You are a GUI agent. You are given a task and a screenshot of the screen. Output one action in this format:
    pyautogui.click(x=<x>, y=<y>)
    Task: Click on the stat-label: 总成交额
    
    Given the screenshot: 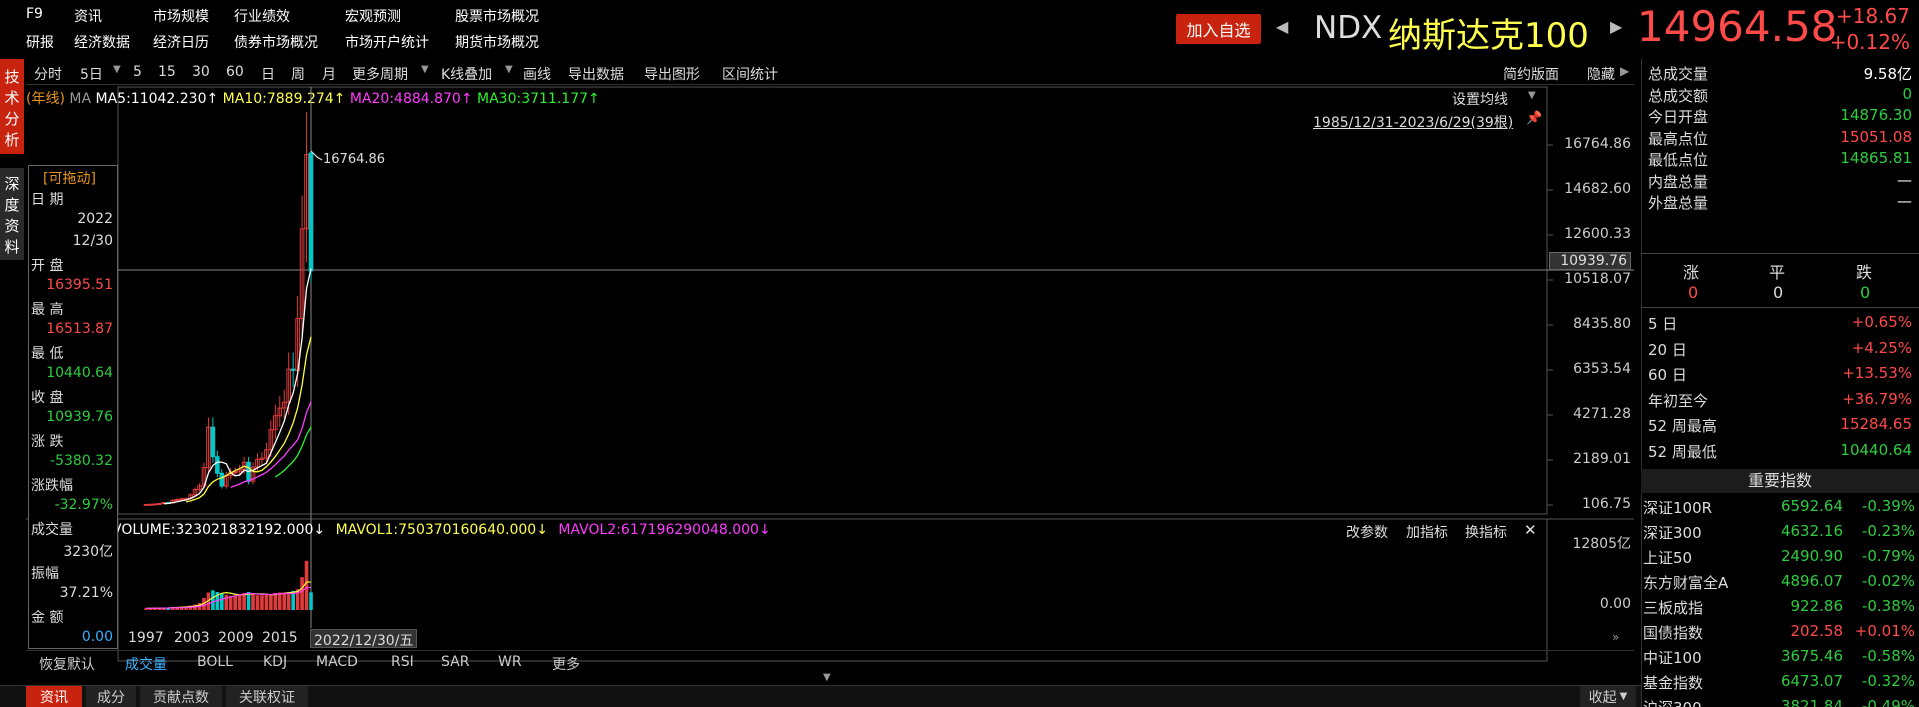 What is the action you would take?
    pyautogui.click(x=1678, y=95)
    